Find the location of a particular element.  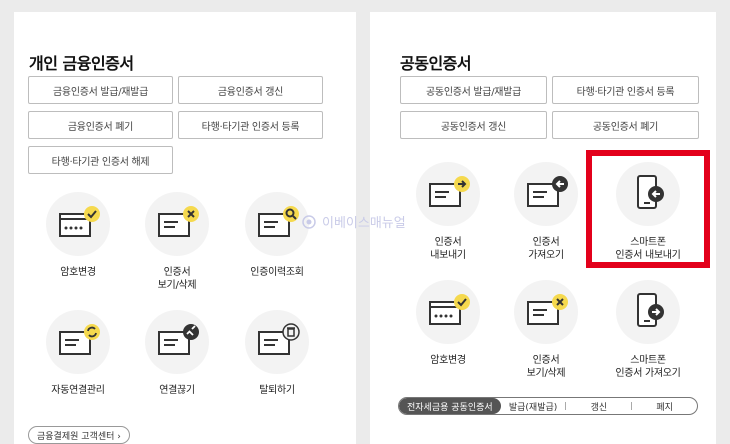

tax-issue-link: 발급(재발급) is located at coordinates (533, 406).